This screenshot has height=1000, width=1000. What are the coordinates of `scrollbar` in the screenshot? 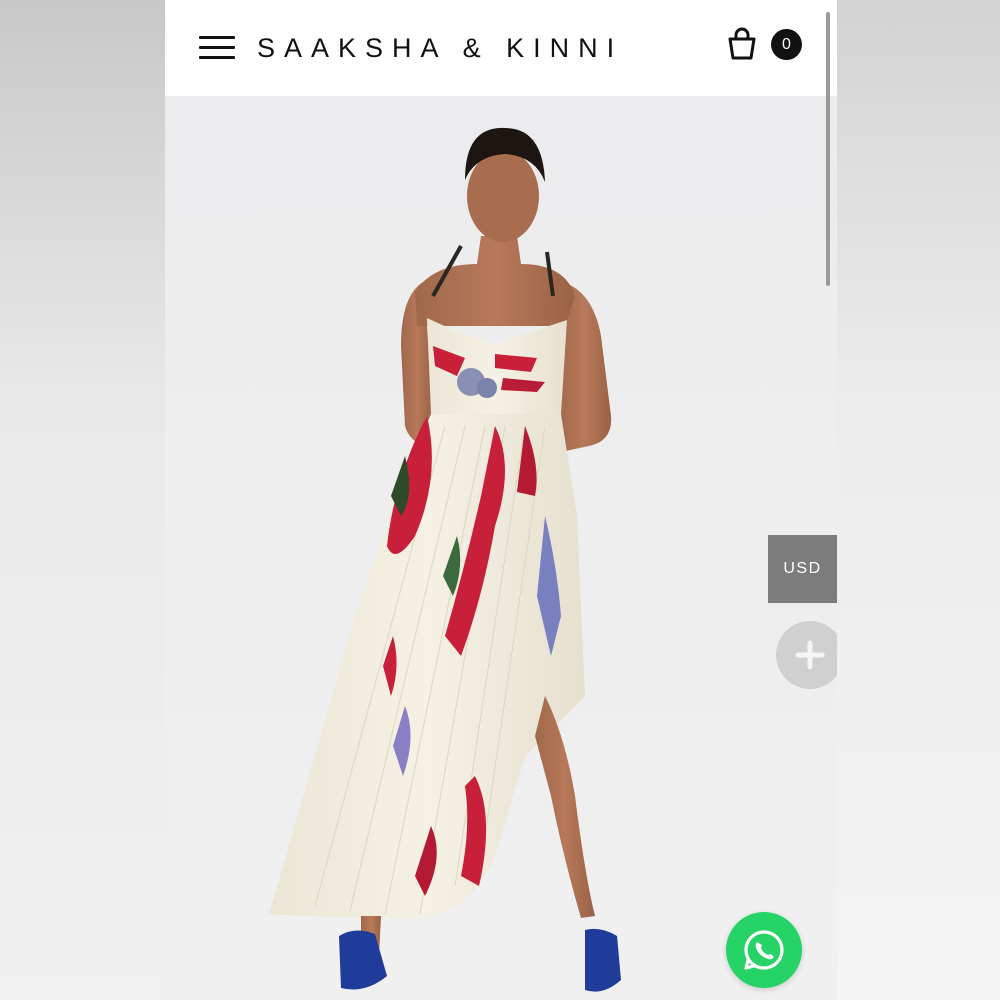 It's located at (828, 149).